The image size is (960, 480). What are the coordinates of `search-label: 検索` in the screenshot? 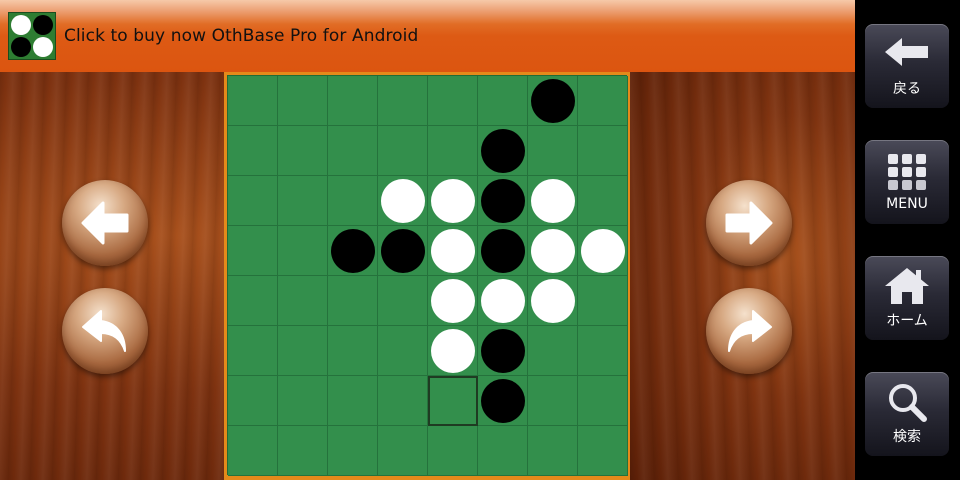 It's located at (907, 437).